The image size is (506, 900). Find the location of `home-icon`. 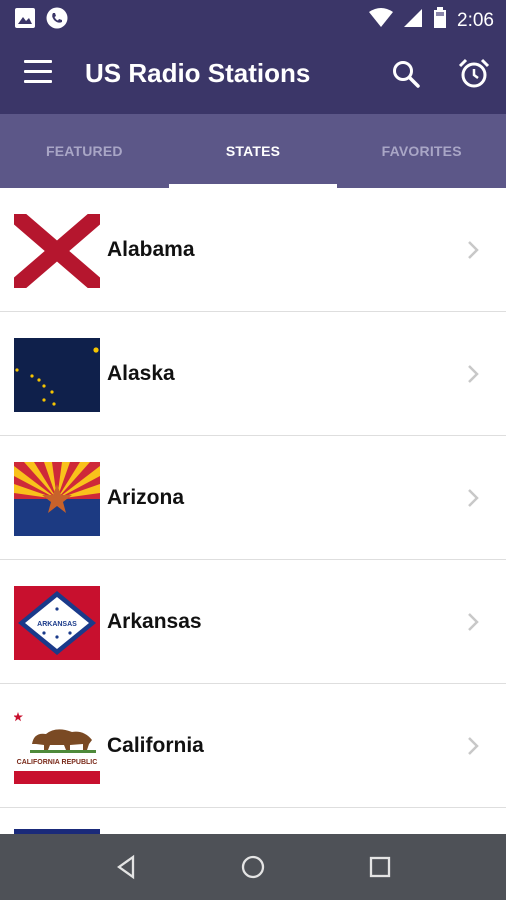

home-icon is located at coordinates (253, 867).